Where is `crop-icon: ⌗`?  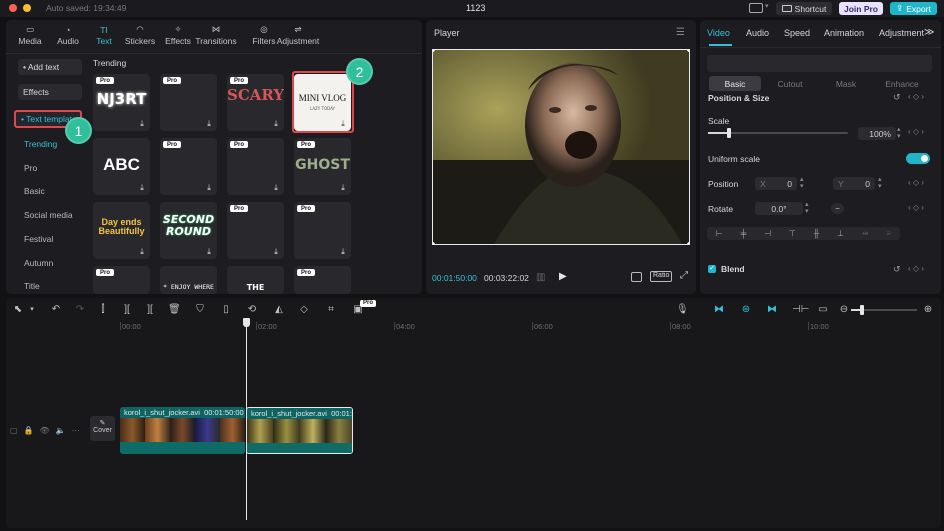 crop-icon: ⌗ is located at coordinates (331, 310).